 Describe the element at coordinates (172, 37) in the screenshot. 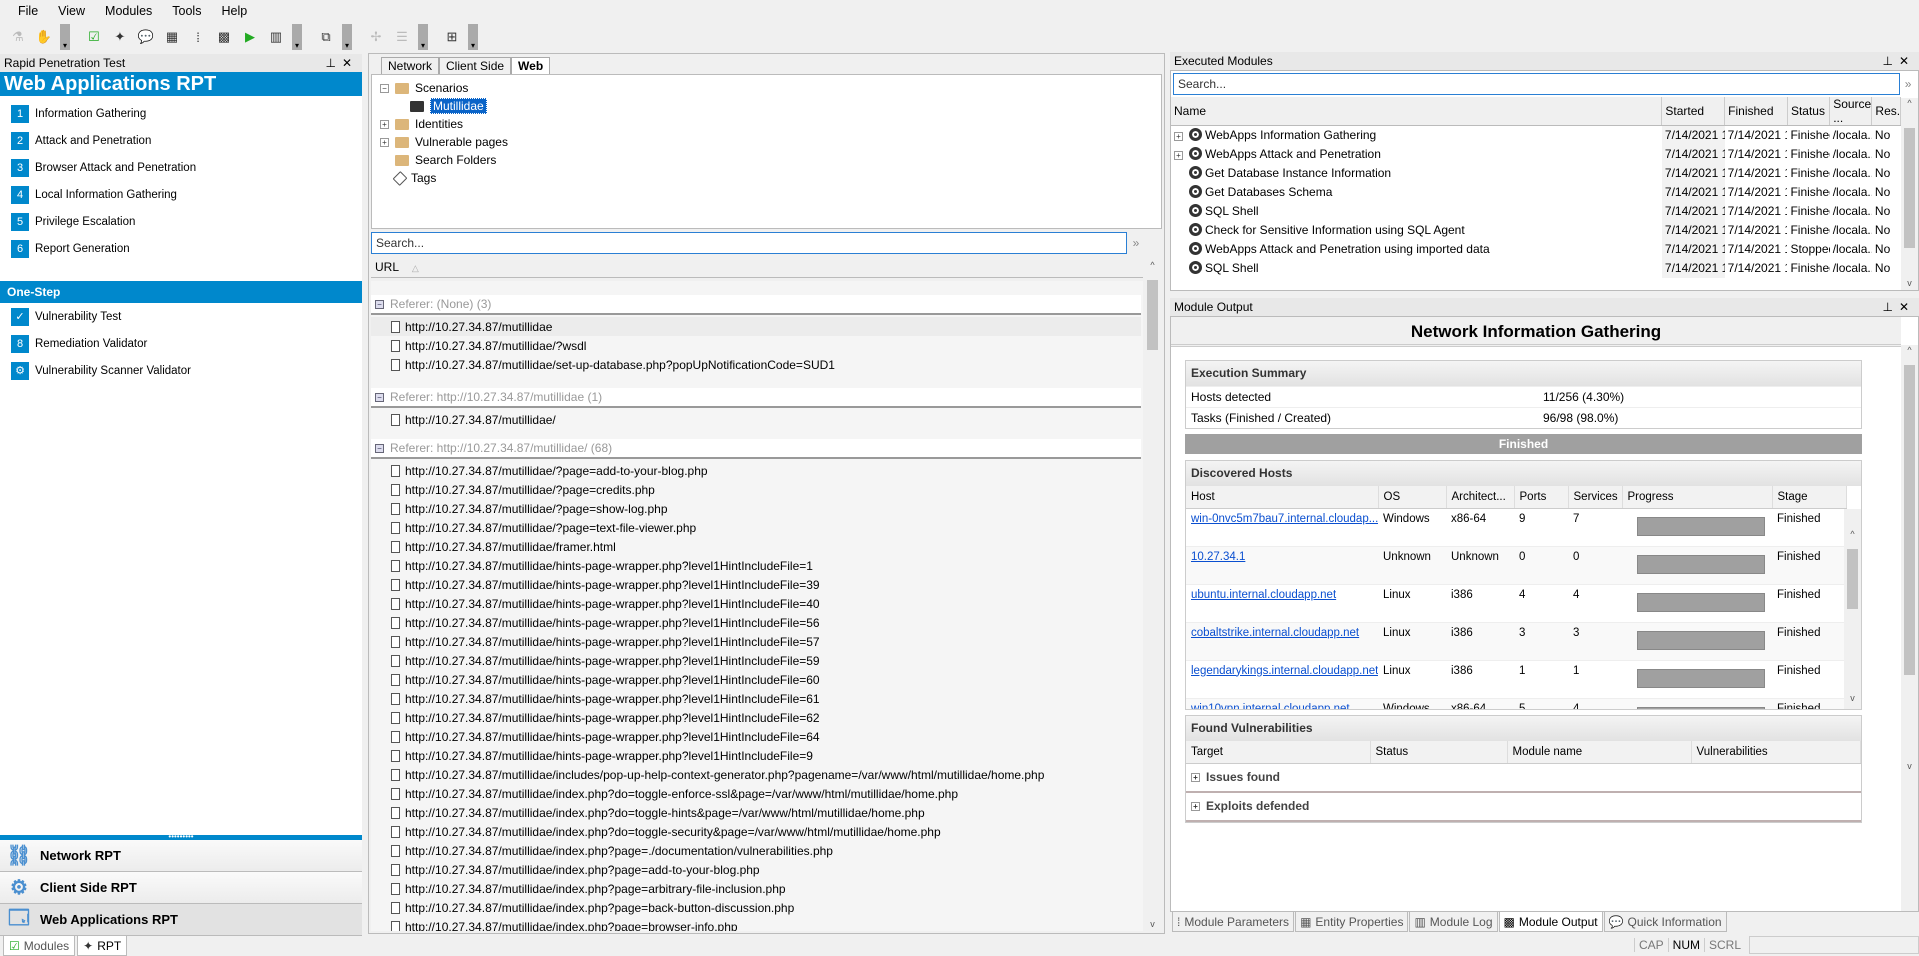

I see `properties-icon: ▦` at that location.